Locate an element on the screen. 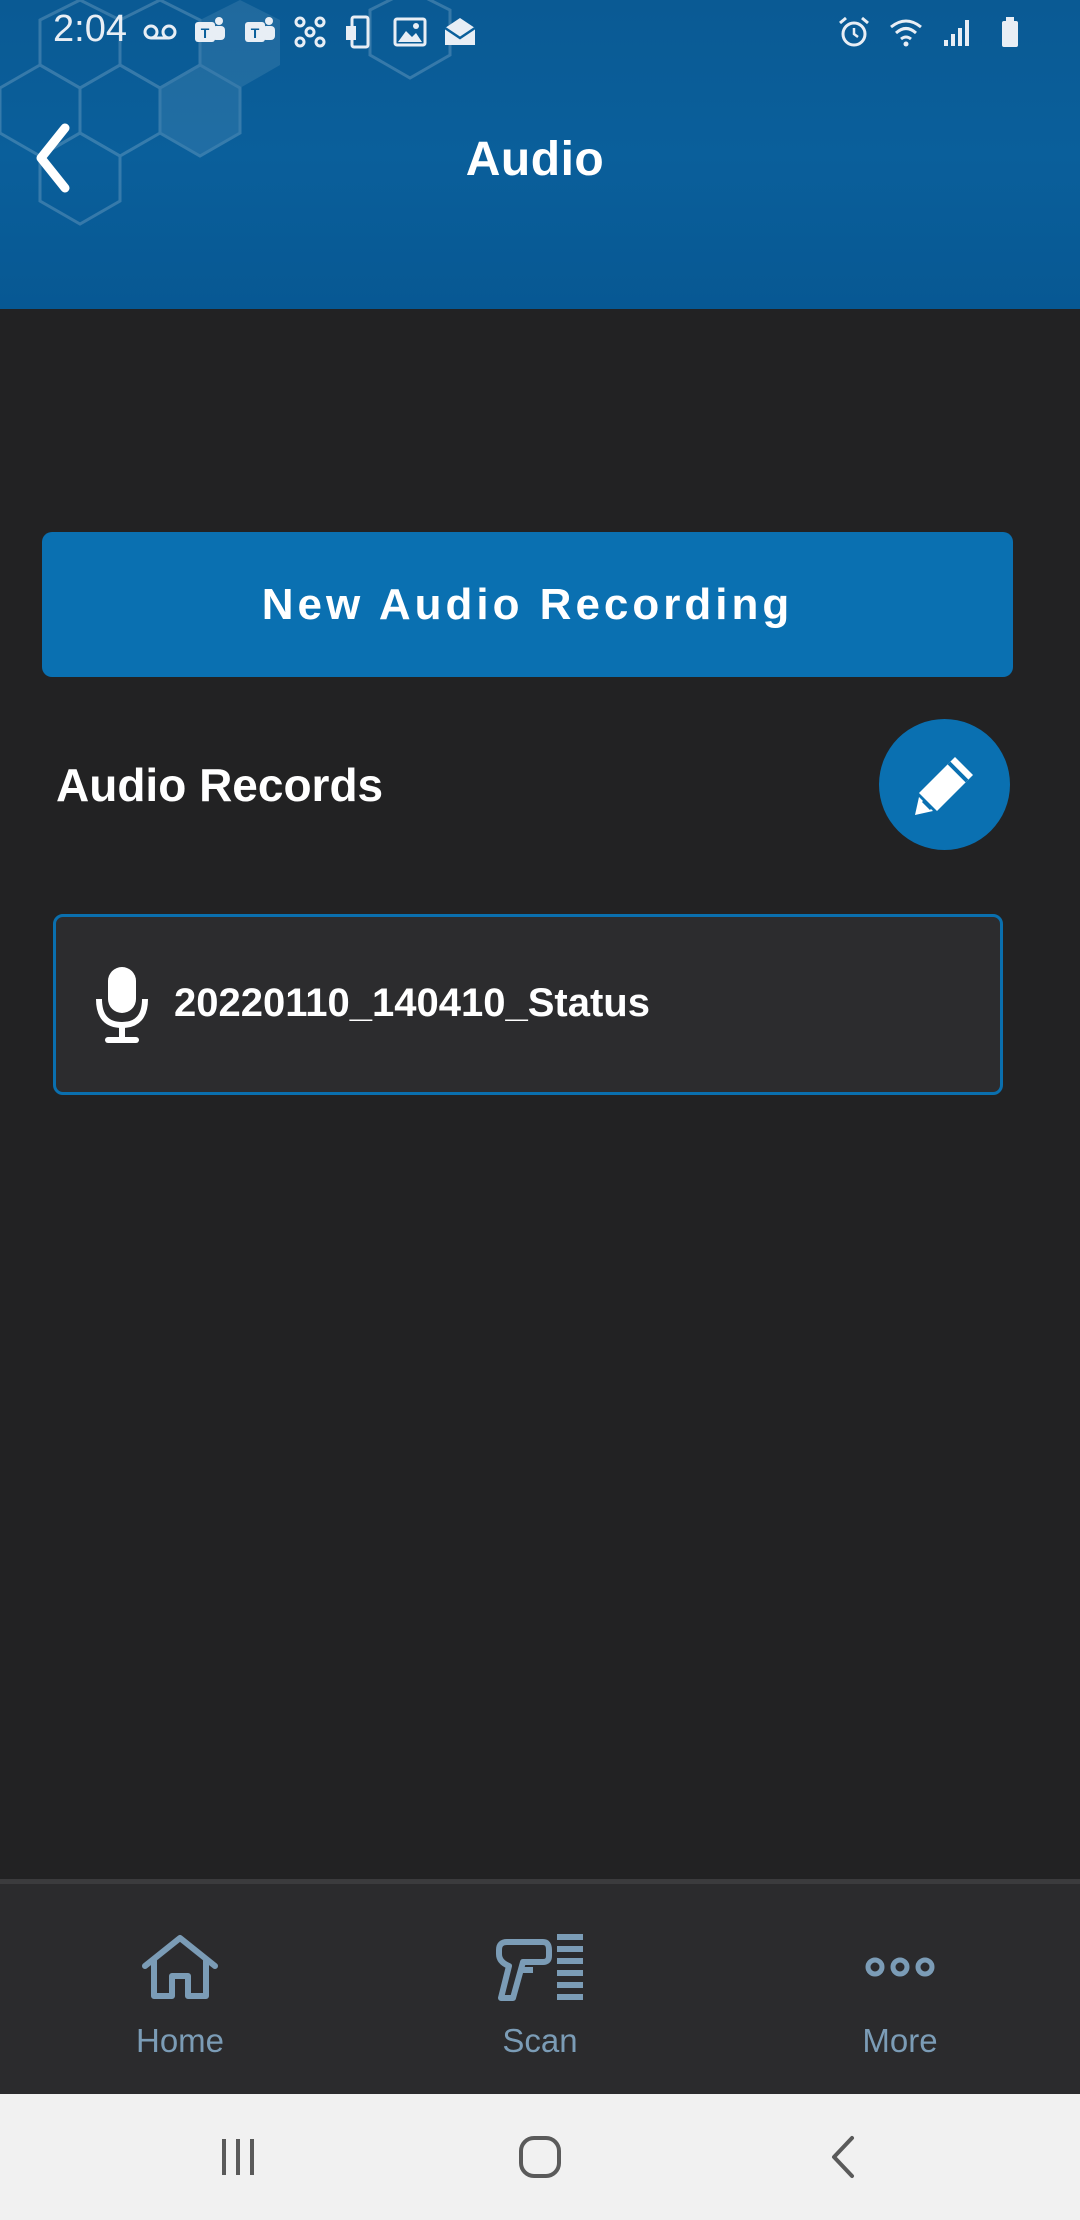 The width and height of the screenshot is (1080, 2220). scanner-icon is located at coordinates (539, 1967).